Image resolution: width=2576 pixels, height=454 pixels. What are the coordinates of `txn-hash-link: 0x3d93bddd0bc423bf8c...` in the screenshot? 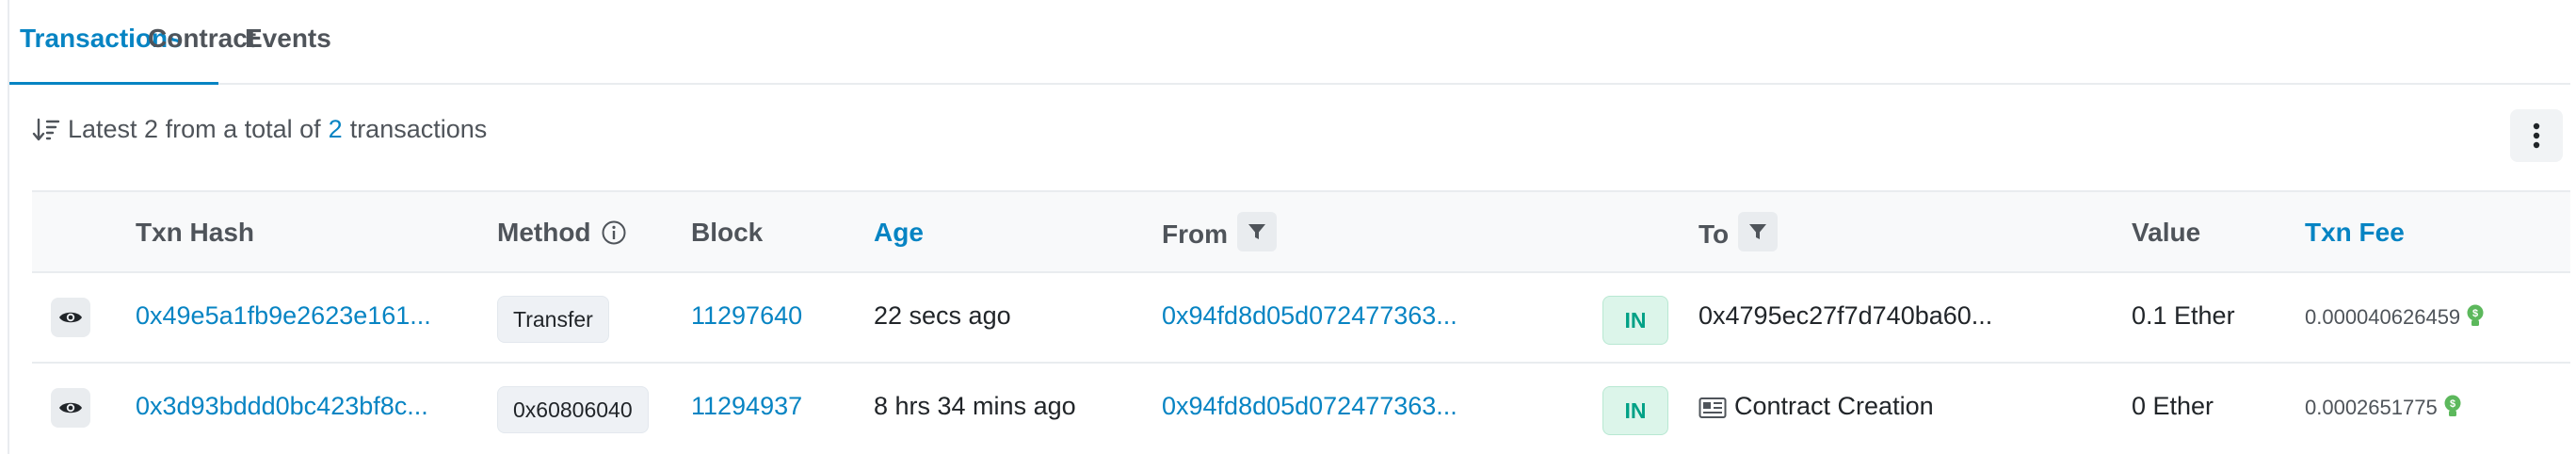 It's located at (282, 406).